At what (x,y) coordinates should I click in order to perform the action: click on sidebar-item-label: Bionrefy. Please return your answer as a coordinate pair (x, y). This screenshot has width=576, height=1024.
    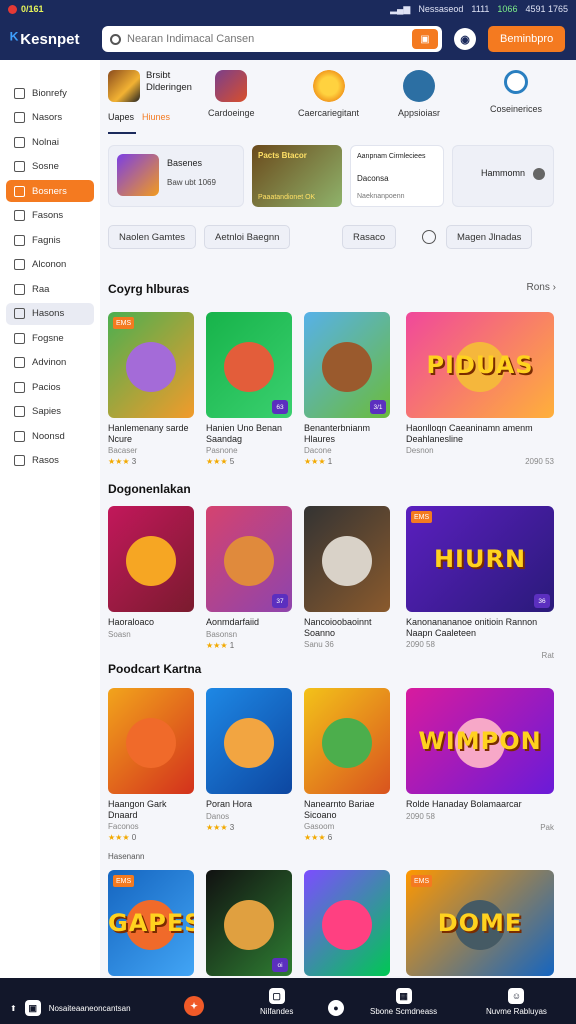
    Looking at the image, I should click on (49, 93).